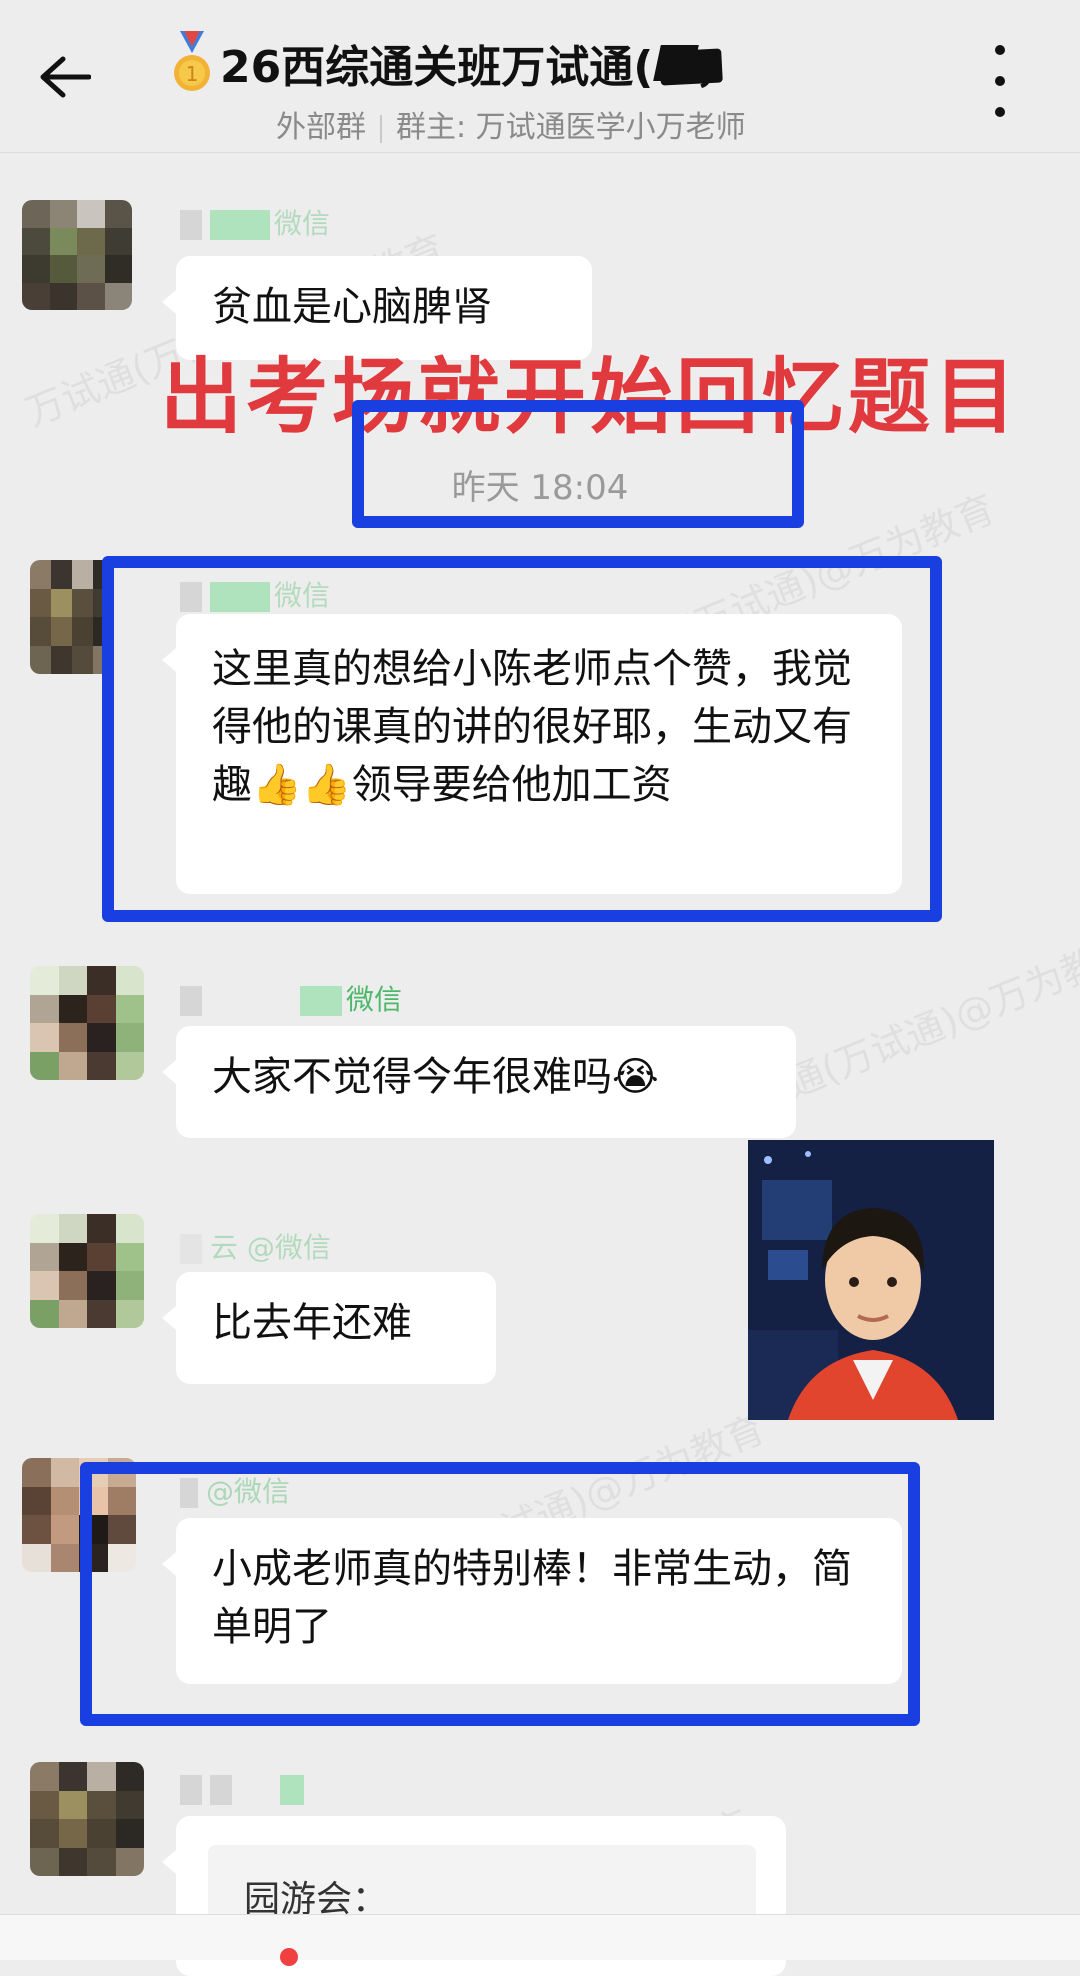  I want to click on sticker-image, so click(871, 1280).